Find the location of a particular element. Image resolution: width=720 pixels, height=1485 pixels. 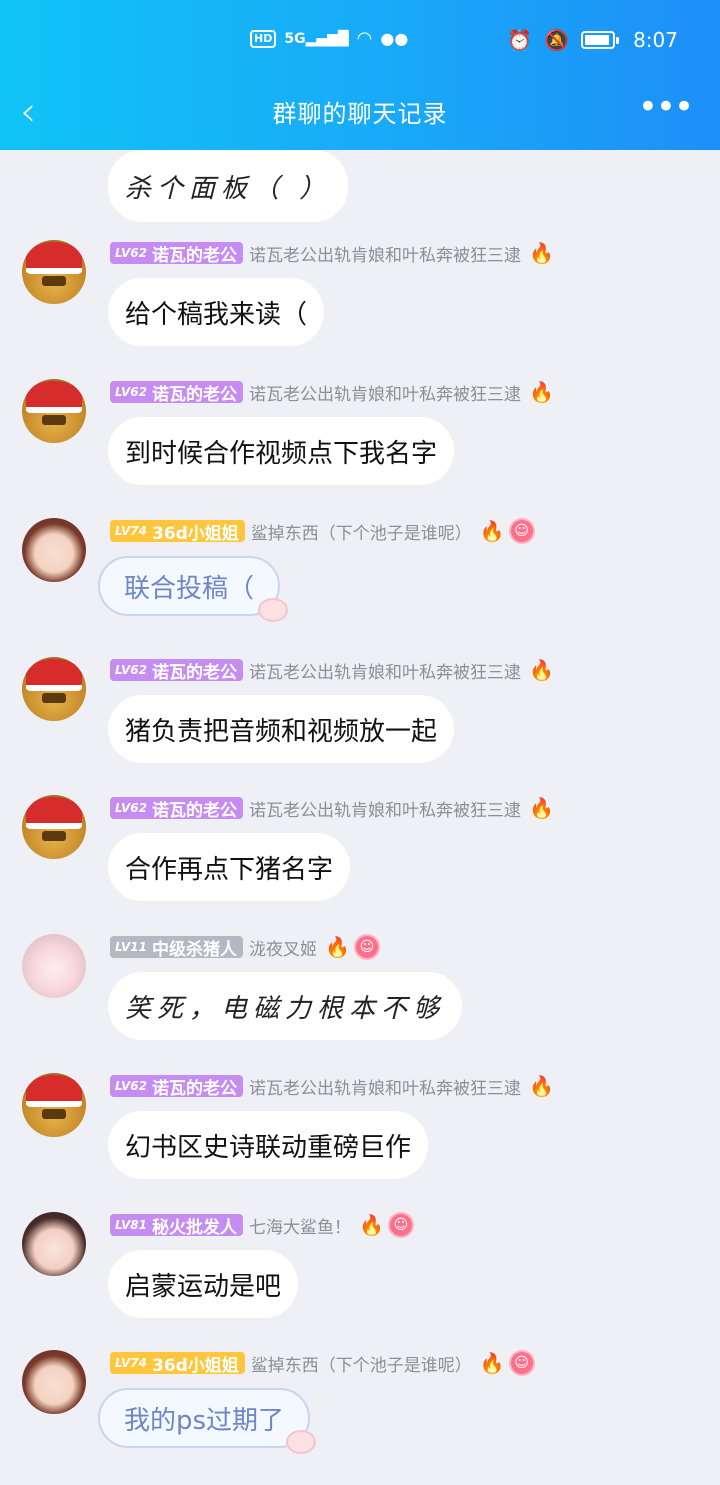

wechat-icon: ●● is located at coordinates (394, 38).